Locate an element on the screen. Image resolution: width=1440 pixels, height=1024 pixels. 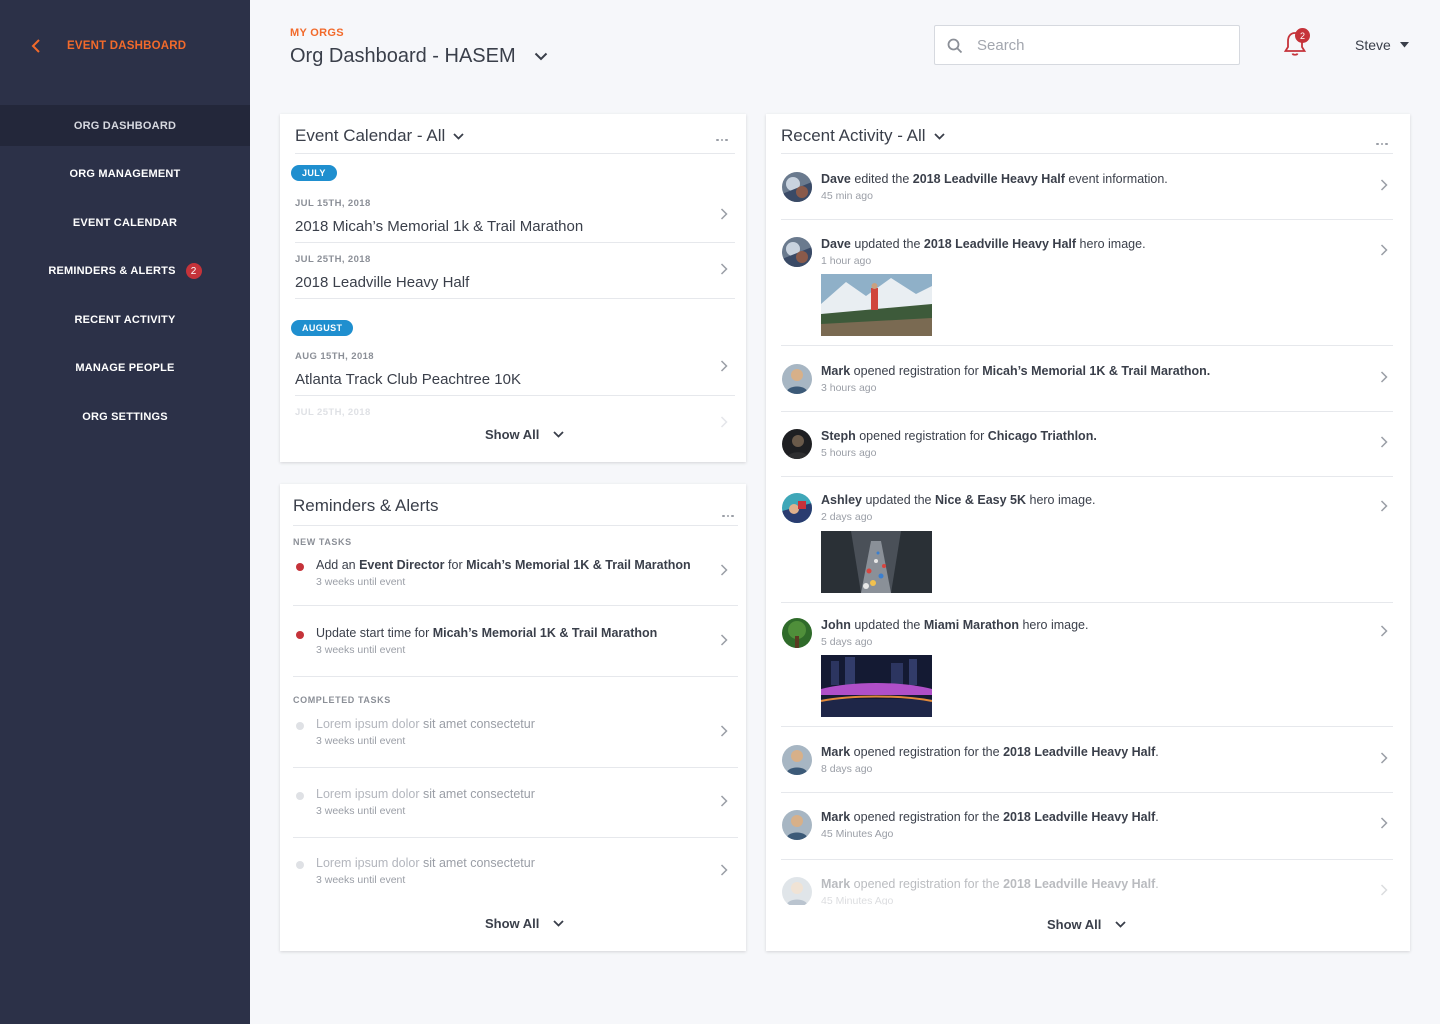
card-title: Event Calendar - All is located at coordinates (370, 135).